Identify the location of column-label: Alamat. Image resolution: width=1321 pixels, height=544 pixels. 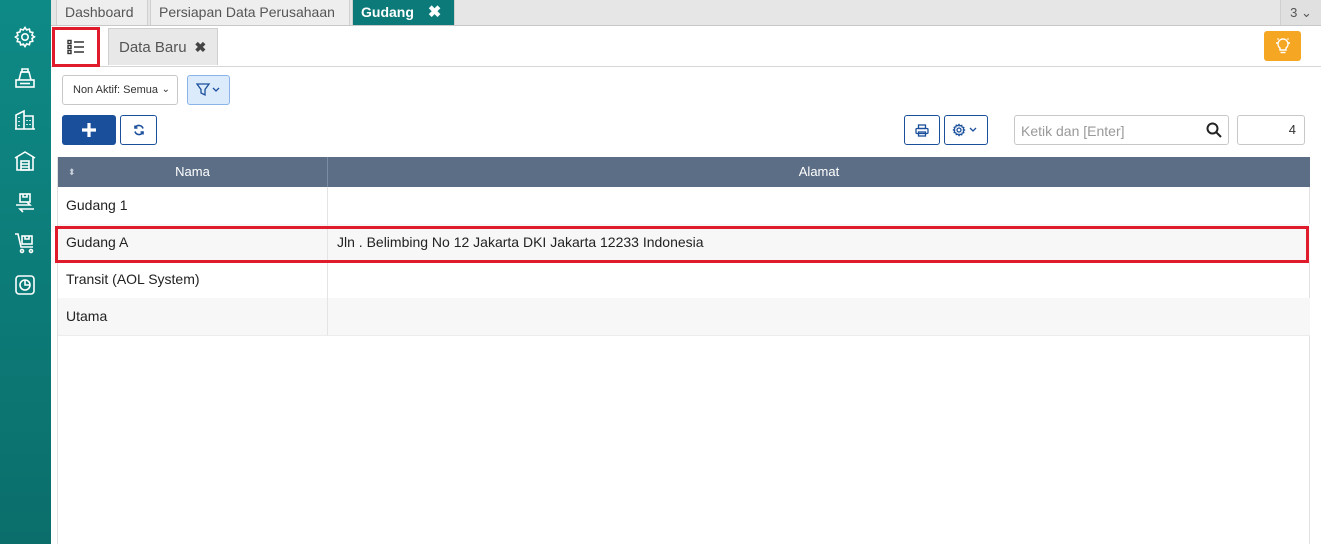
(819, 171).